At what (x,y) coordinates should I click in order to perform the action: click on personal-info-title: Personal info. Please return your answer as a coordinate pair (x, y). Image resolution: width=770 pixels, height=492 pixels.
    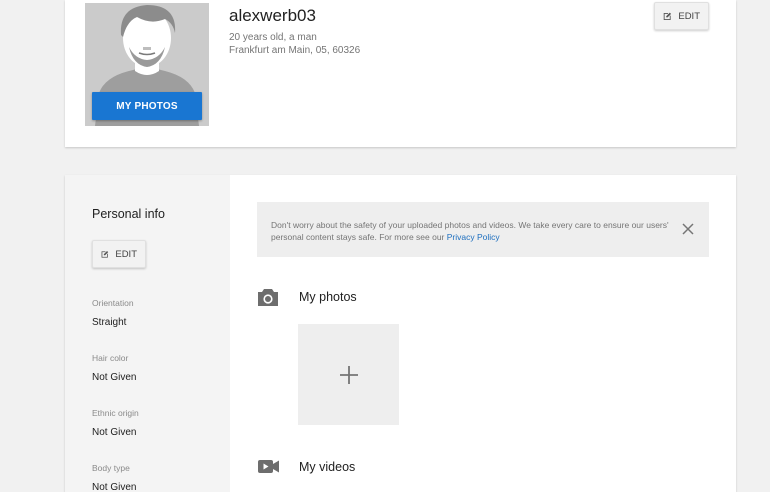
    Looking at the image, I should click on (128, 214).